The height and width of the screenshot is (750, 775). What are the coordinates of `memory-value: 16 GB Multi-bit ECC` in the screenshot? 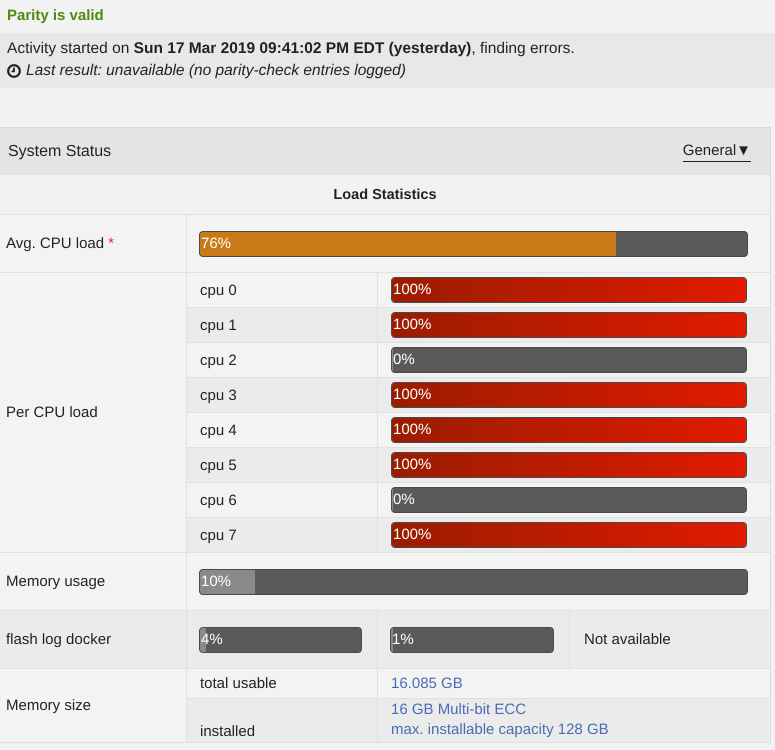 It's located at (458, 710).